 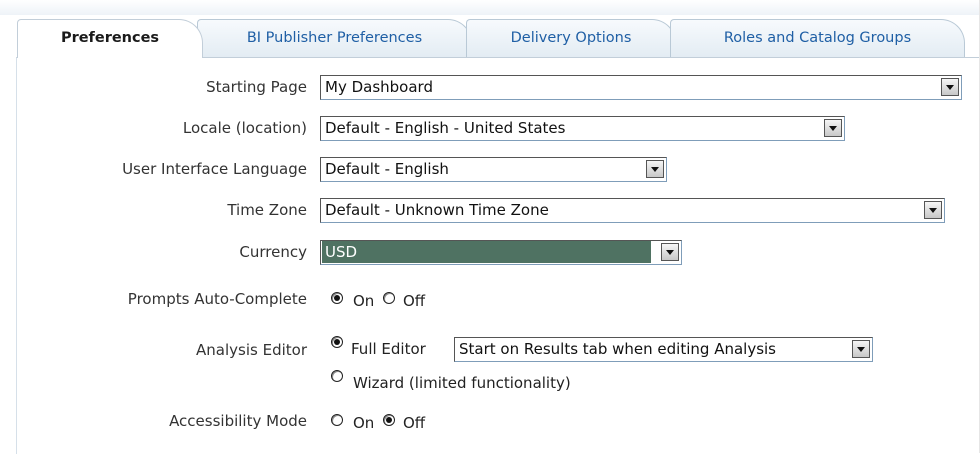 I want to click on prompts-on-radio, so click(x=337, y=298).